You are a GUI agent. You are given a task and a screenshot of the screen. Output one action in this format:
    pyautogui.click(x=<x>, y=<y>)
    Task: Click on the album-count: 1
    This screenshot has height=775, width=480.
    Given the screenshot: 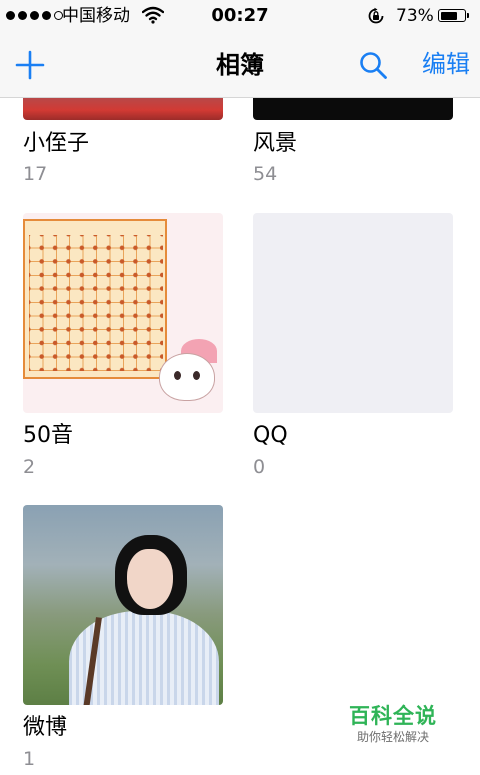 What is the action you would take?
    pyautogui.click(x=29, y=759)
    